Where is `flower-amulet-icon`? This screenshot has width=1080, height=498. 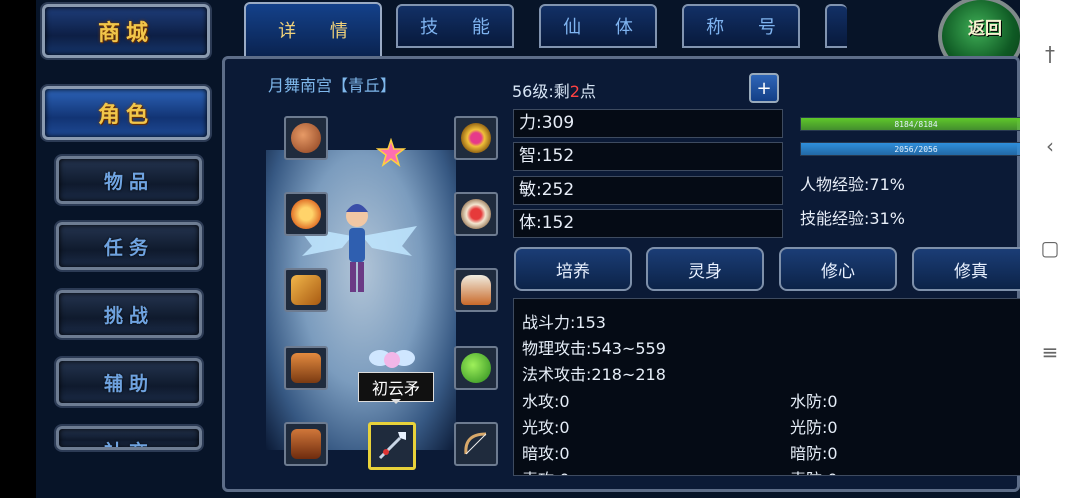 flower-amulet-icon is located at coordinates (306, 214).